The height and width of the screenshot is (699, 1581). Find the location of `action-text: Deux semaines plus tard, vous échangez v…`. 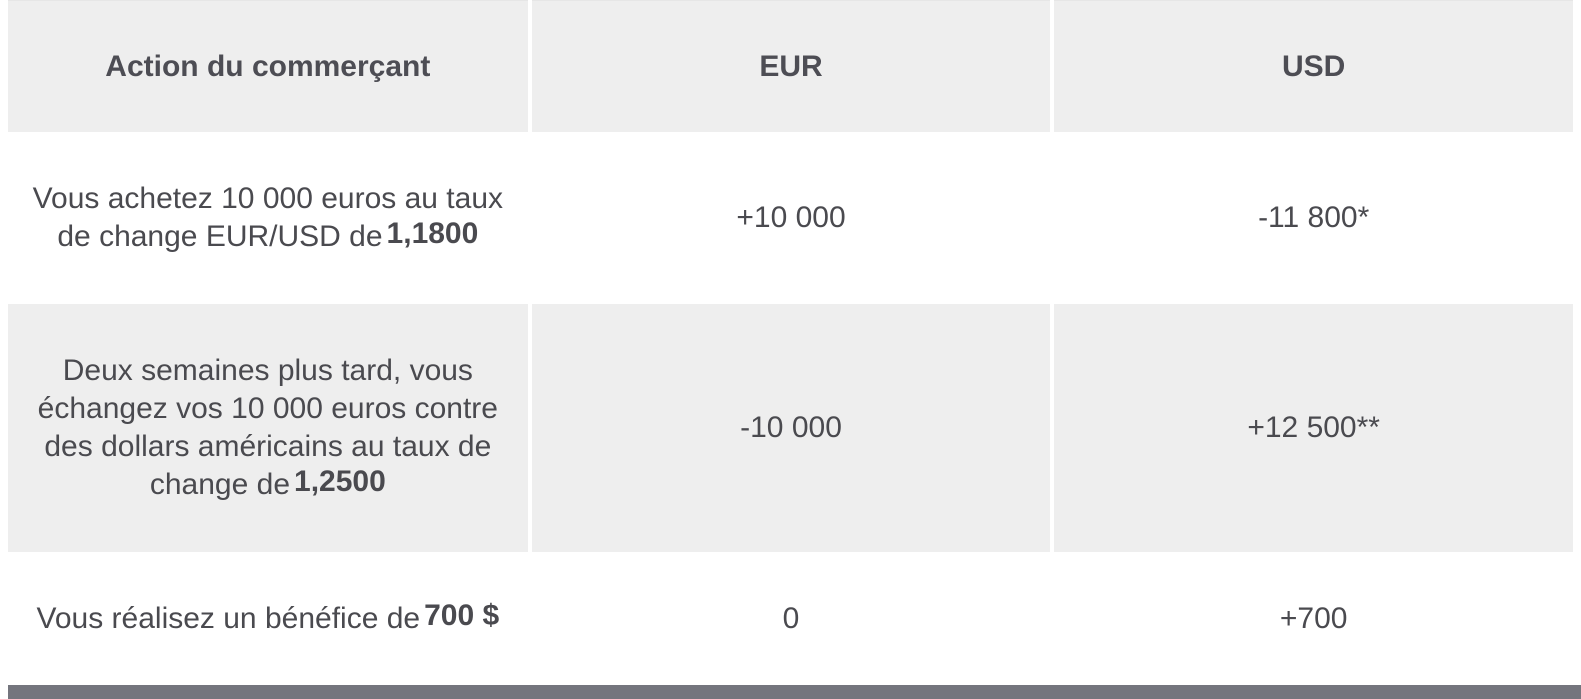

action-text: Deux semaines plus tard, vous échangez v… is located at coordinates (267, 427).